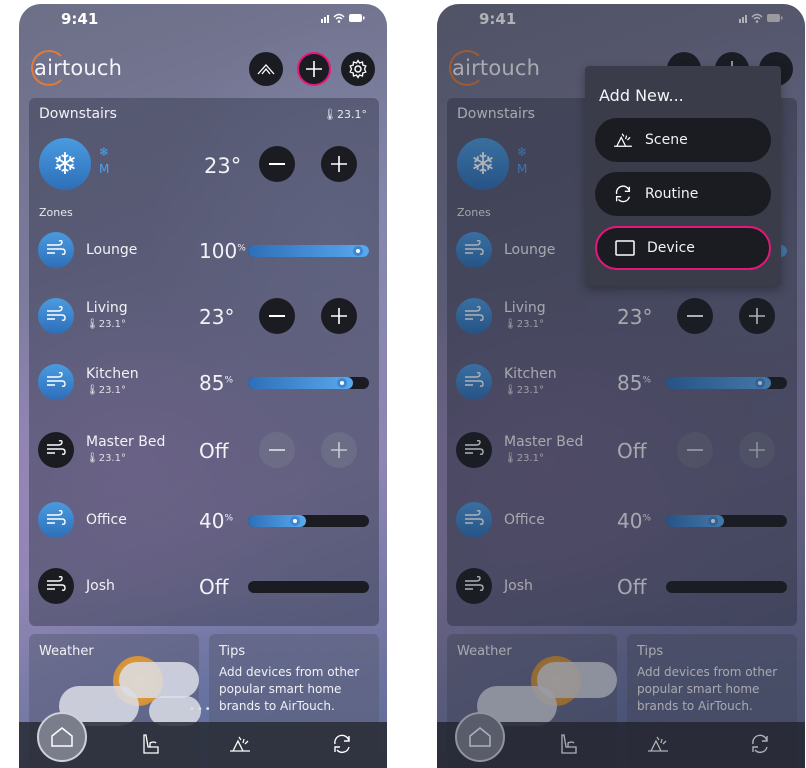 The height and width of the screenshot is (768, 806). What do you see at coordinates (314, 69) in the screenshot?
I see `add-button` at bounding box center [314, 69].